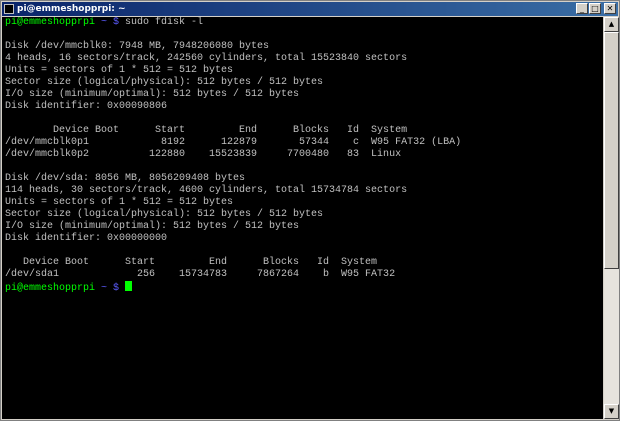  What do you see at coordinates (86, 238) in the screenshot?
I see `output-line: Disk identifier: 0x00000000` at bounding box center [86, 238].